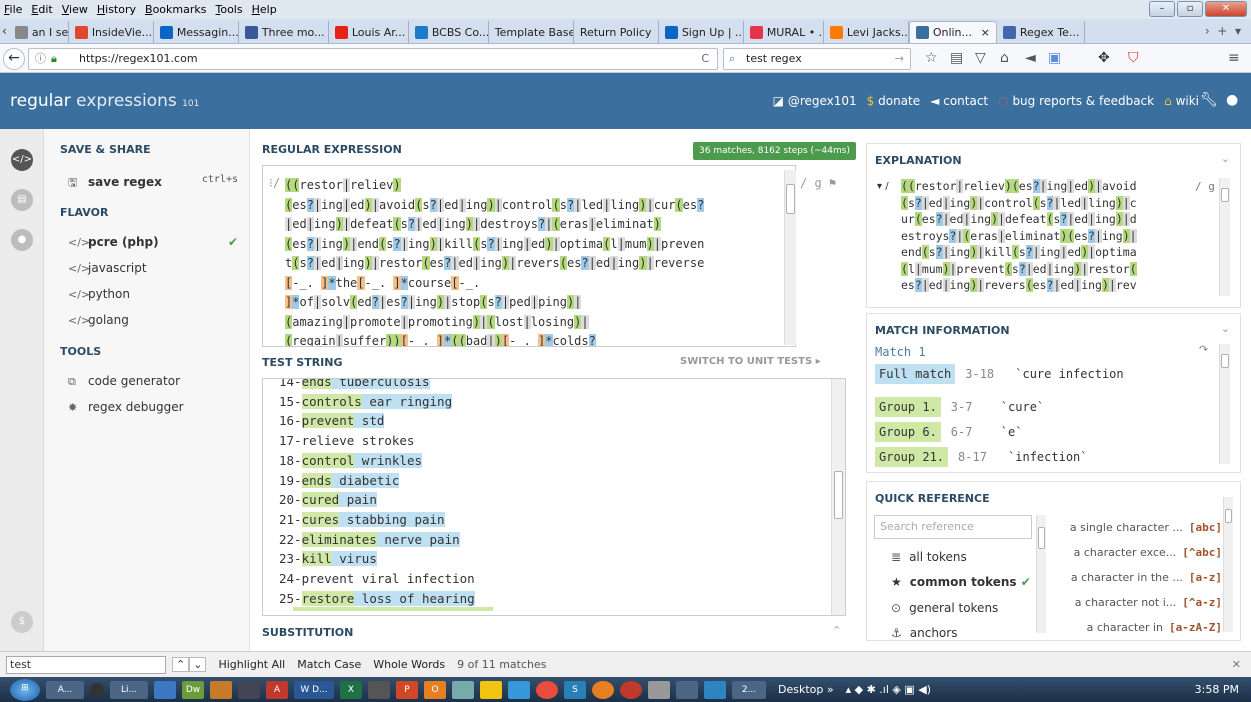 This screenshot has width=1251, height=702. I want to click on home-icon: ⌂, so click(1004, 58).